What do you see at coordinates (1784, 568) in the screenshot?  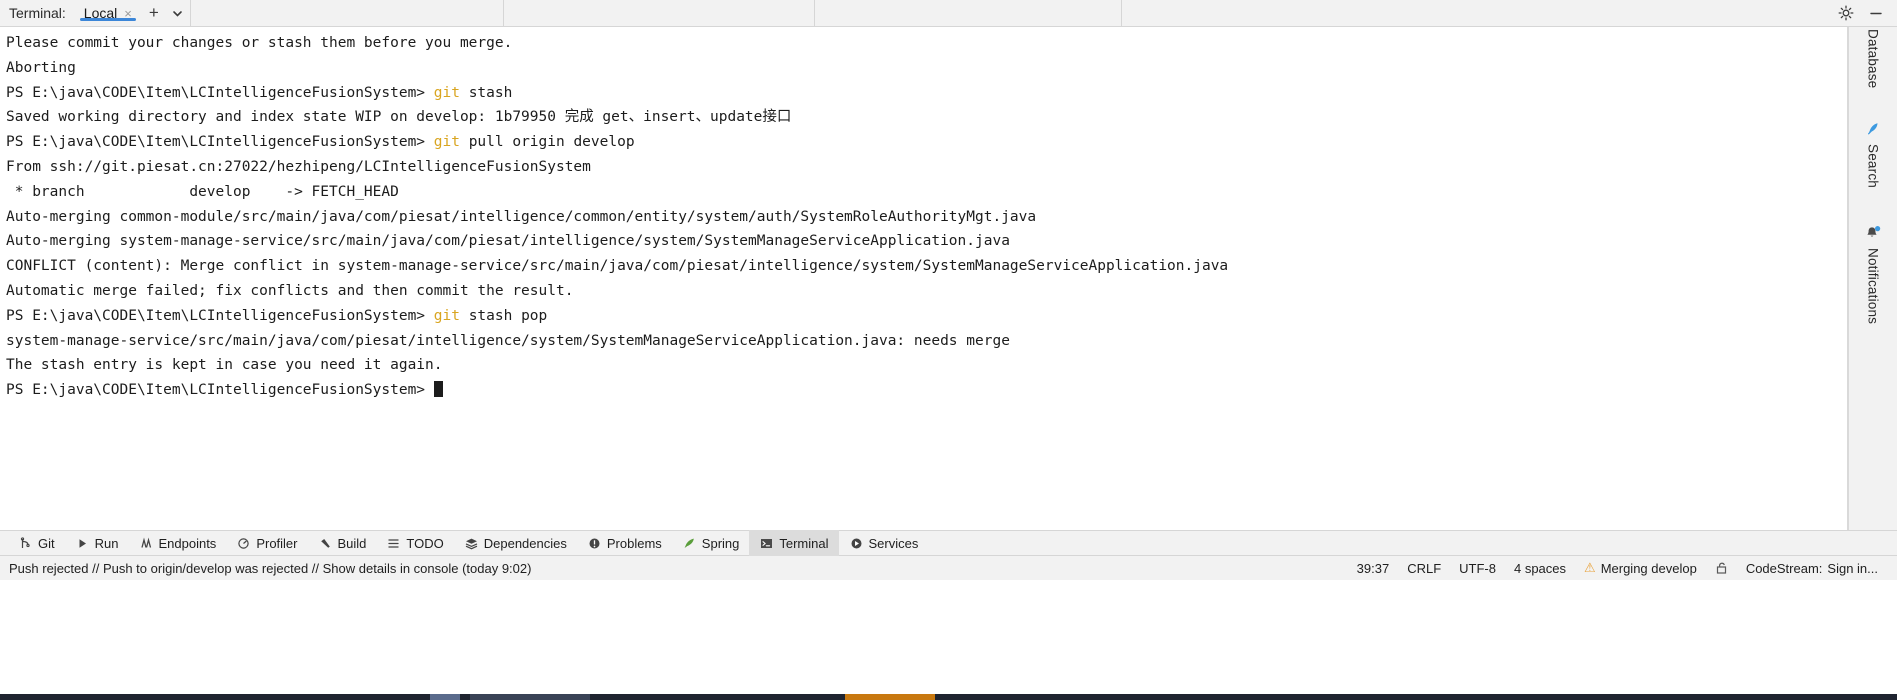 I see `codestream-label: CodeStream:` at bounding box center [1784, 568].